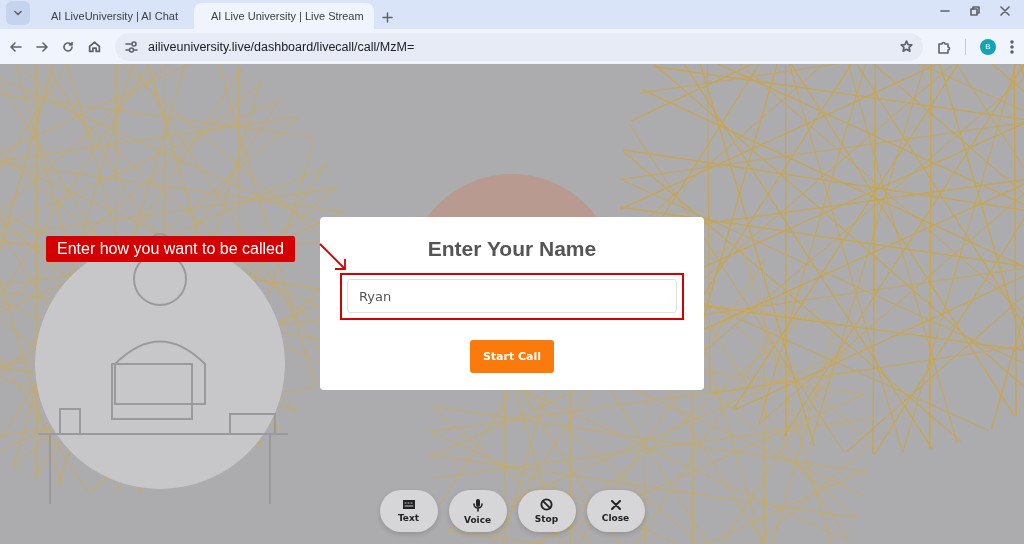 The width and height of the screenshot is (1024, 544). Describe the element at coordinates (512, 249) in the screenshot. I see `dialog-title: Enter Your Name` at that location.